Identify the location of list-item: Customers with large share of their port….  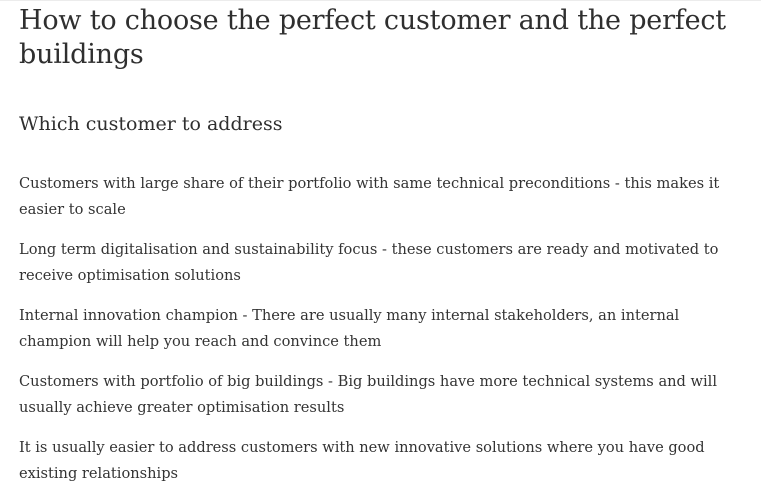
(369, 196).